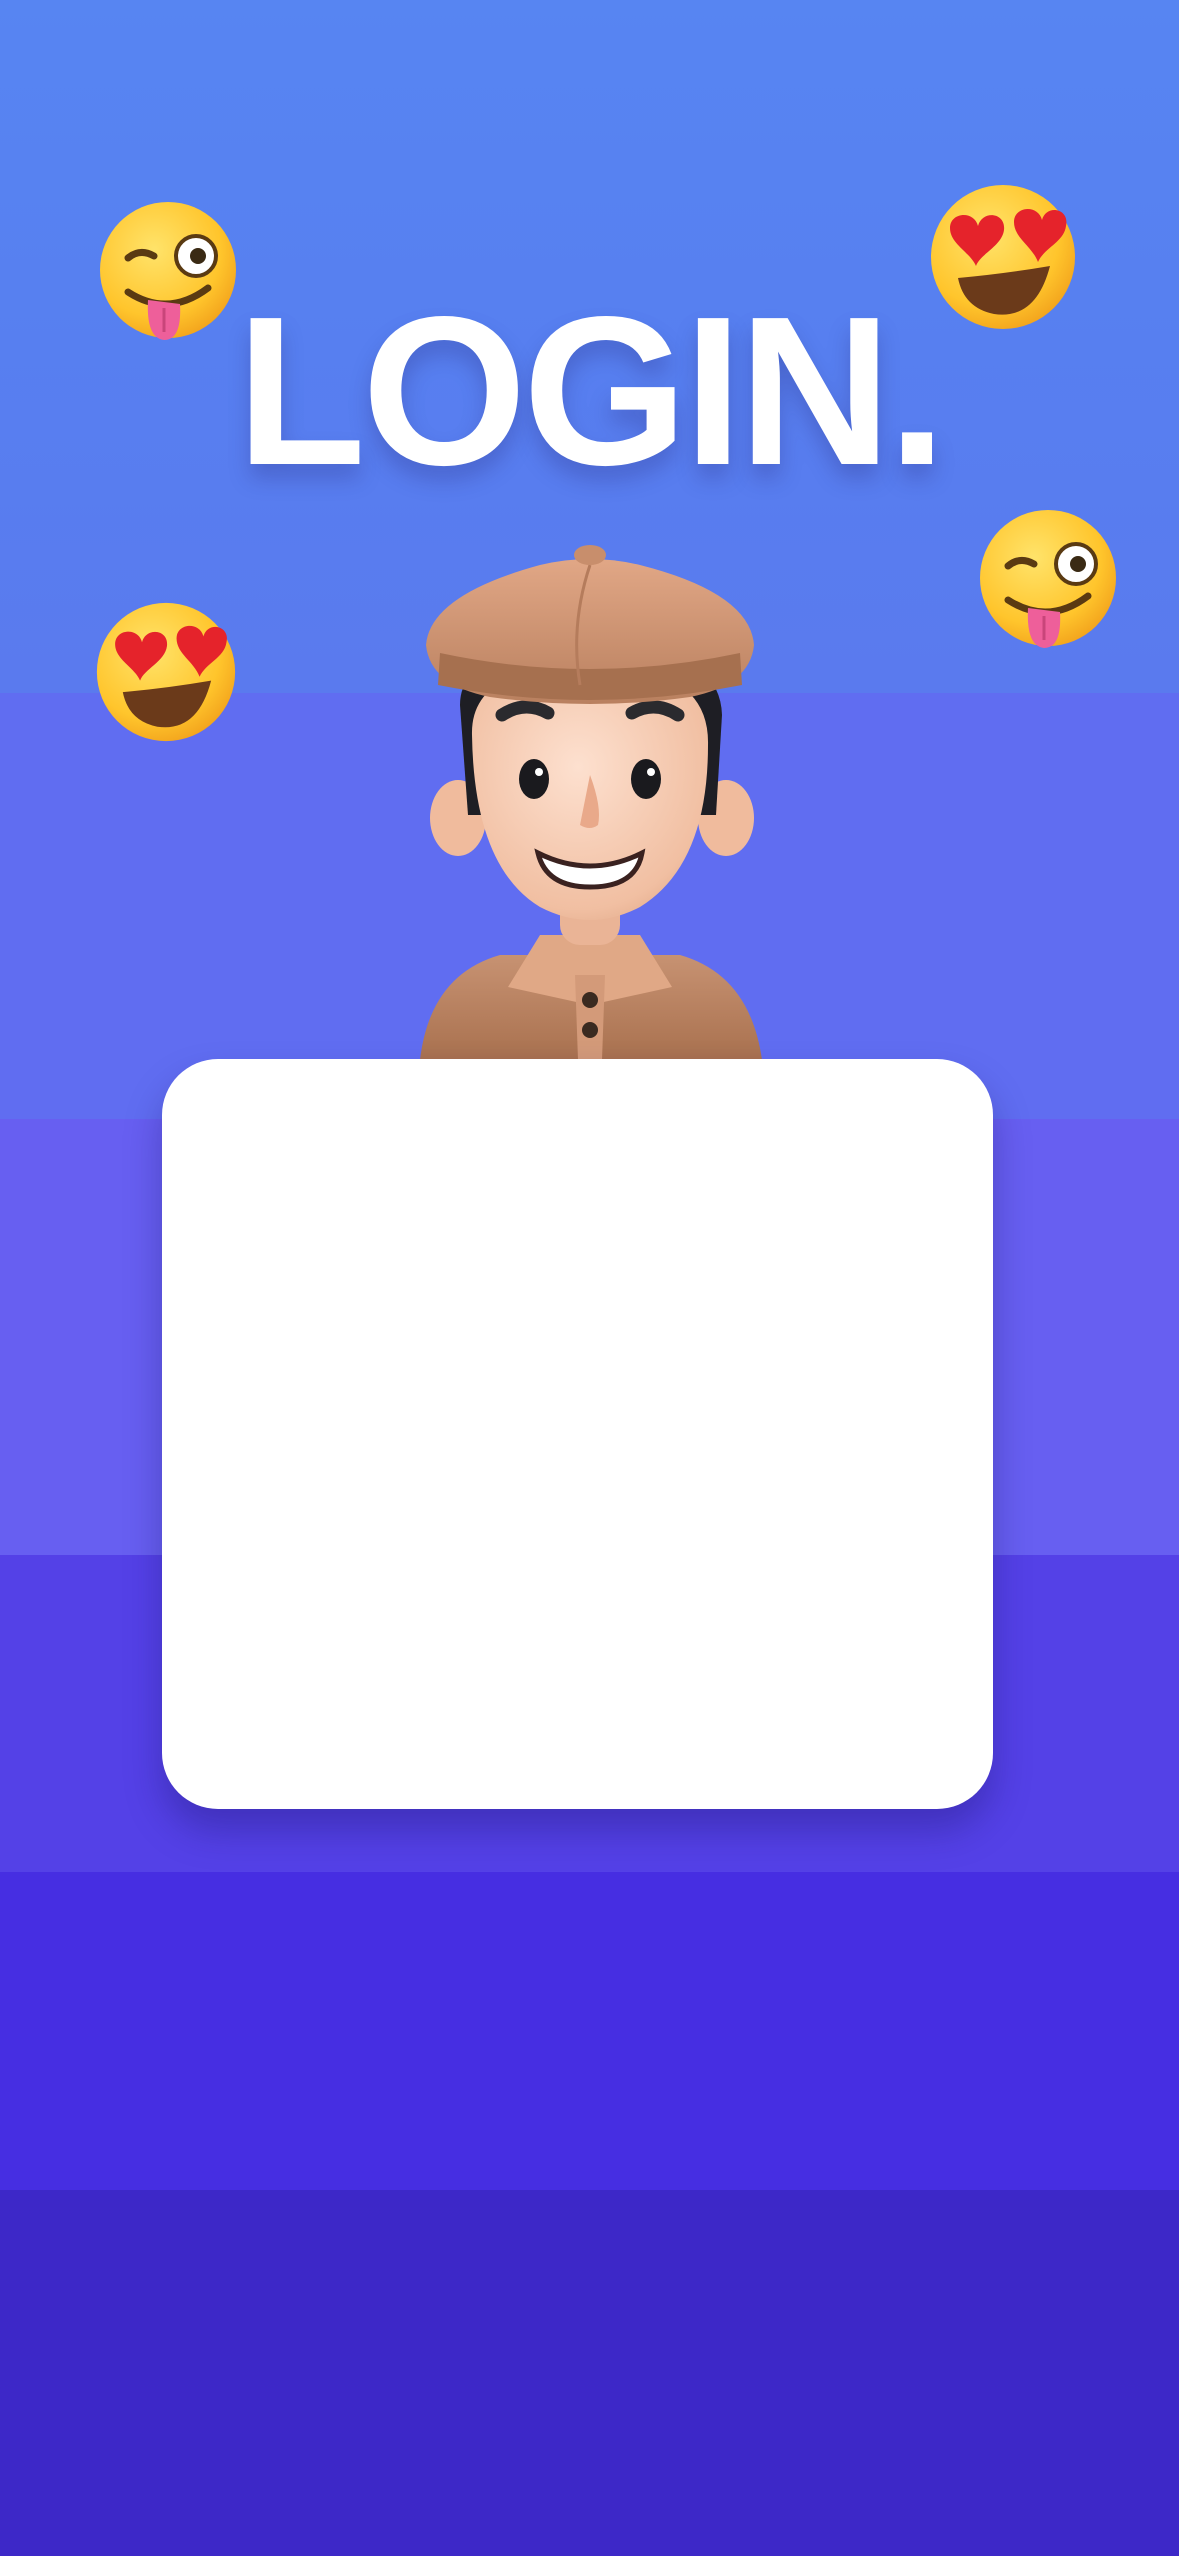 The image size is (1179, 2556). Describe the element at coordinates (591, 802) in the screenshot. I see `avatar` at that location.